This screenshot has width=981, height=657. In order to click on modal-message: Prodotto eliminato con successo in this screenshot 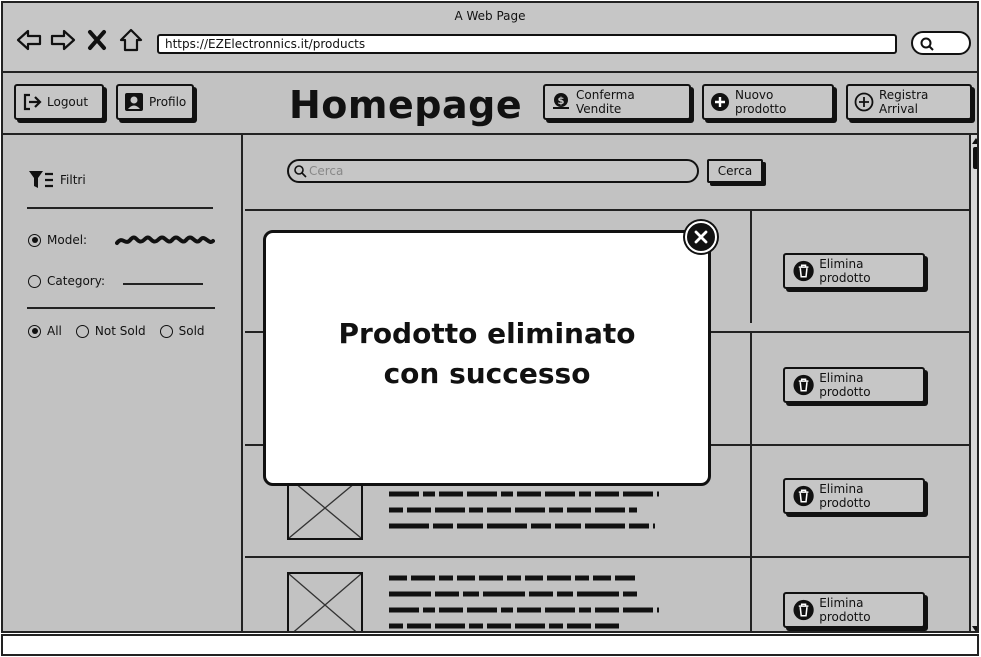, I will do `click(487, 353)`.